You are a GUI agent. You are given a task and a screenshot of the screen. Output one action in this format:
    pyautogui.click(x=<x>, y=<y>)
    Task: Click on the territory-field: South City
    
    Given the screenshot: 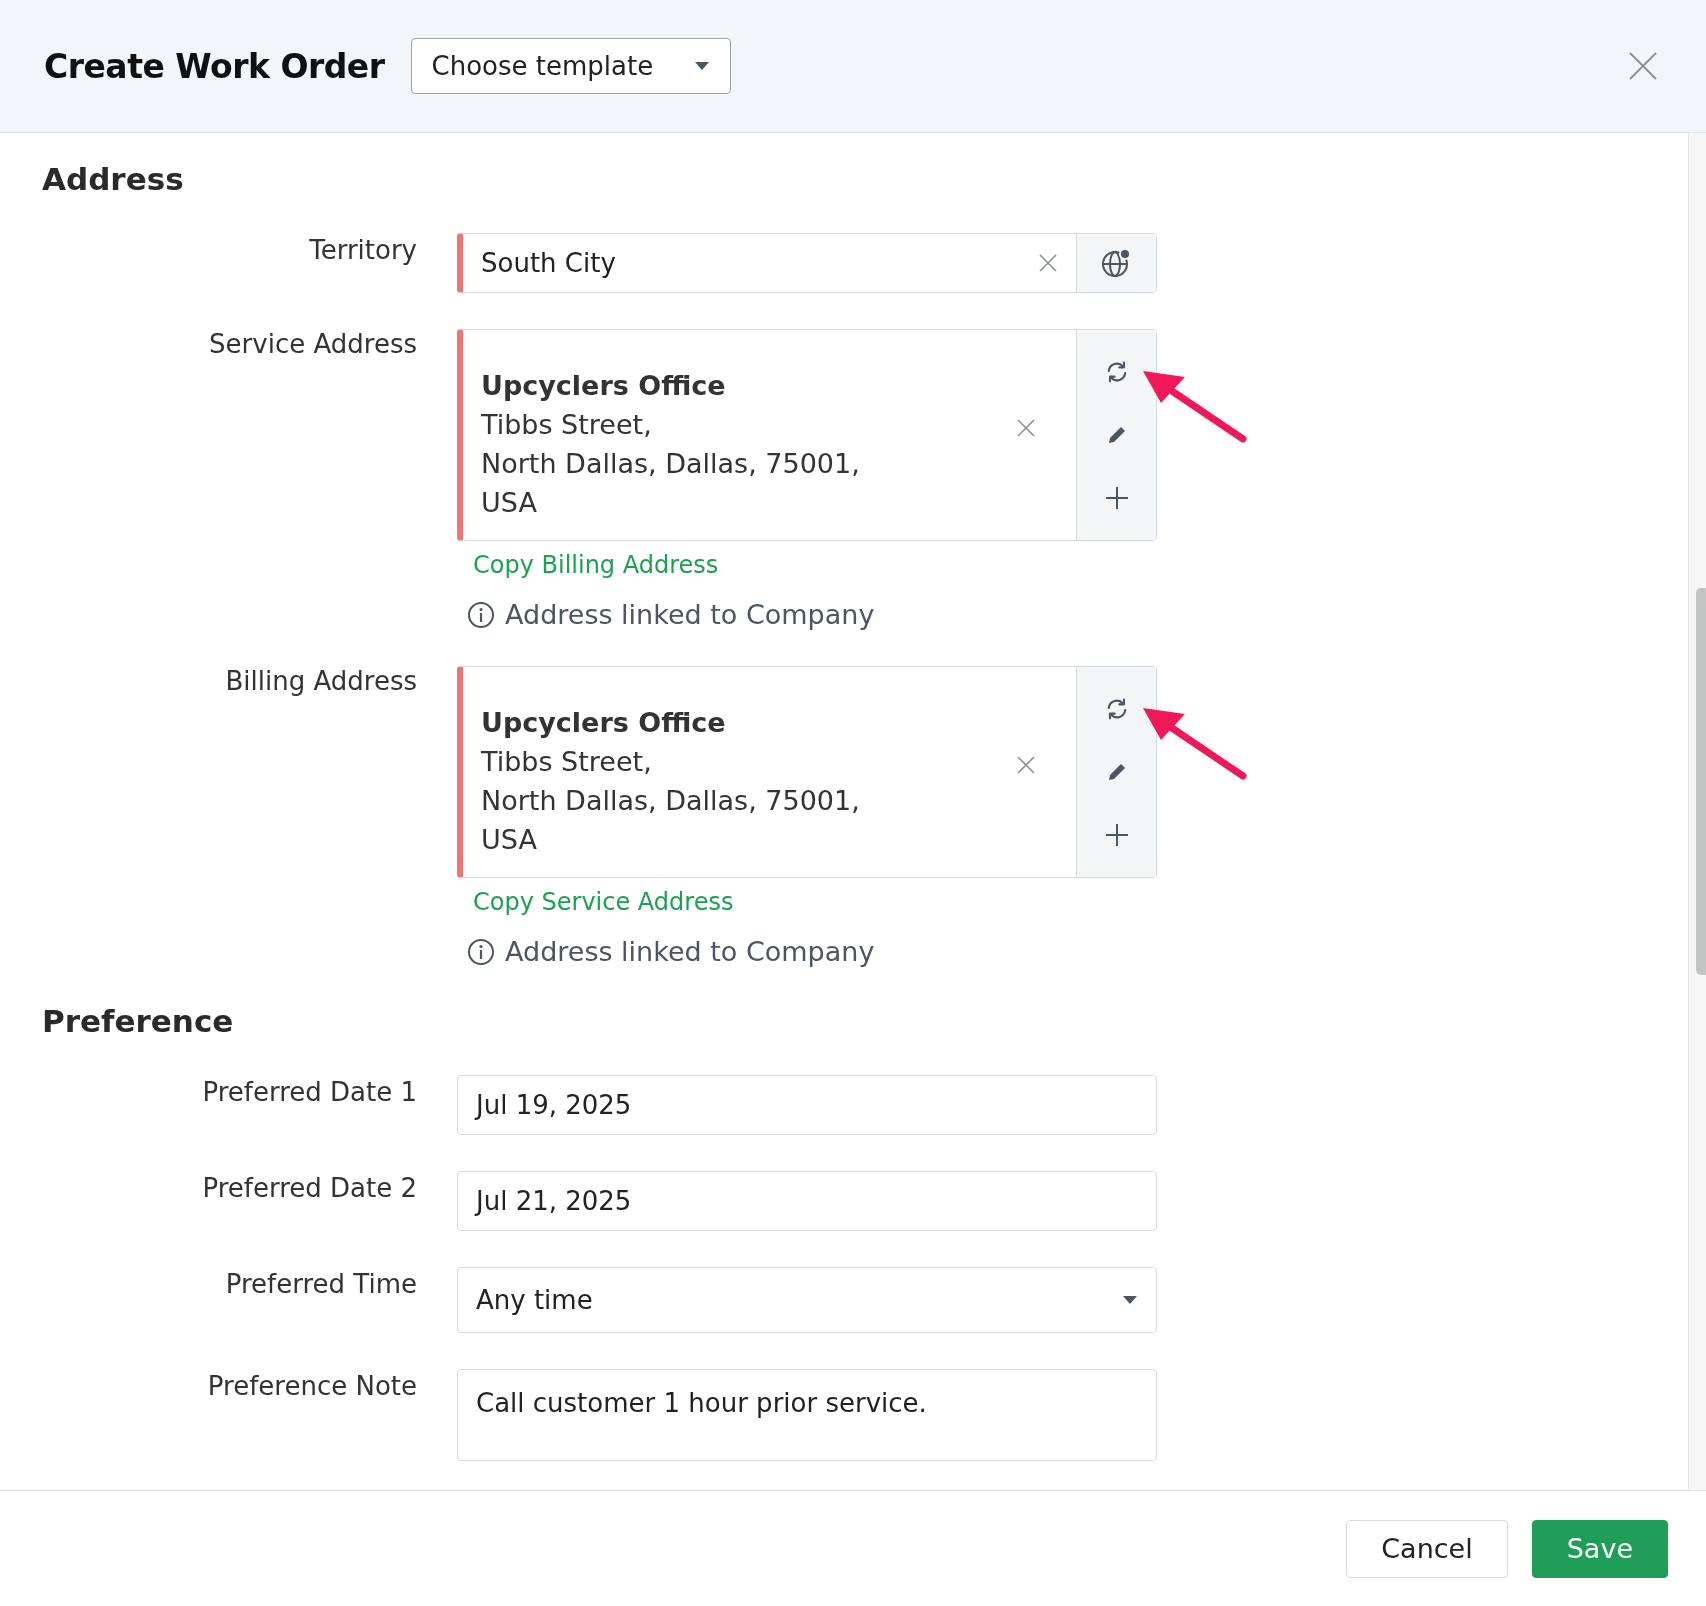 What is the action you would take?
    pyautogui.click(x=807, y=263)
    